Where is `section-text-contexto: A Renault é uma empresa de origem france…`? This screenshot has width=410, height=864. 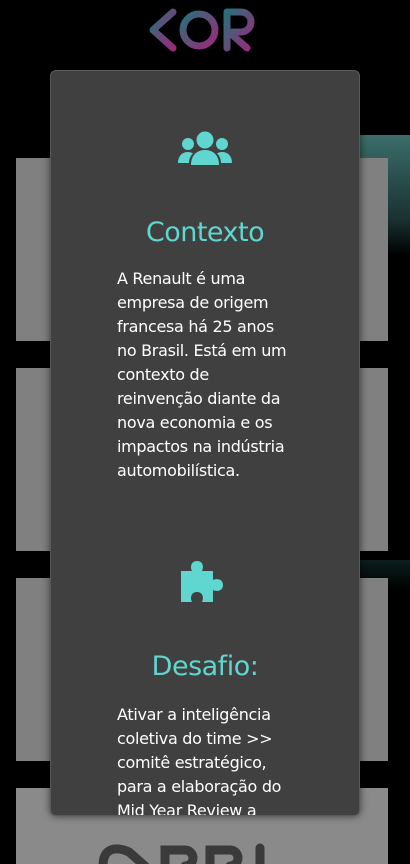
section-text-contexto: A Renault é uma empresa de origem france… is located at coordinates (202, 374).